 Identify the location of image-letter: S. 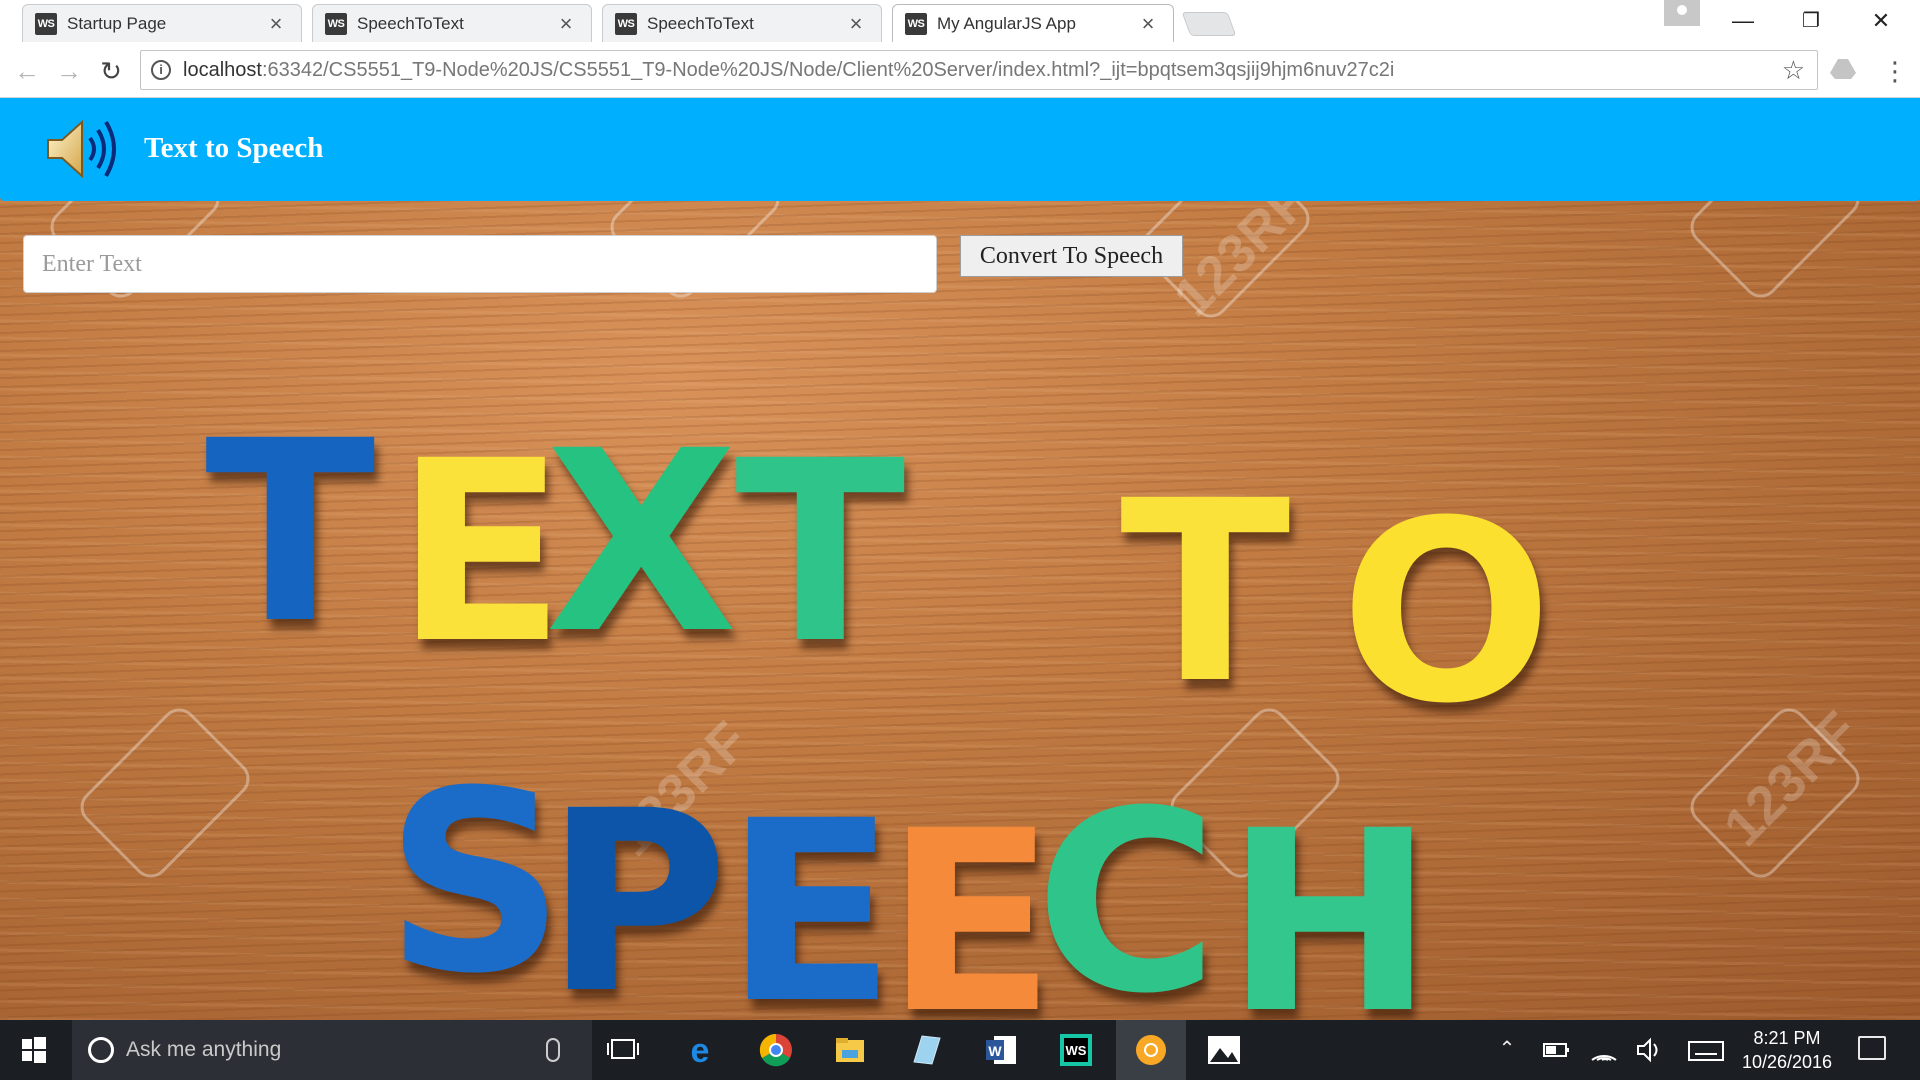
(475, 878).